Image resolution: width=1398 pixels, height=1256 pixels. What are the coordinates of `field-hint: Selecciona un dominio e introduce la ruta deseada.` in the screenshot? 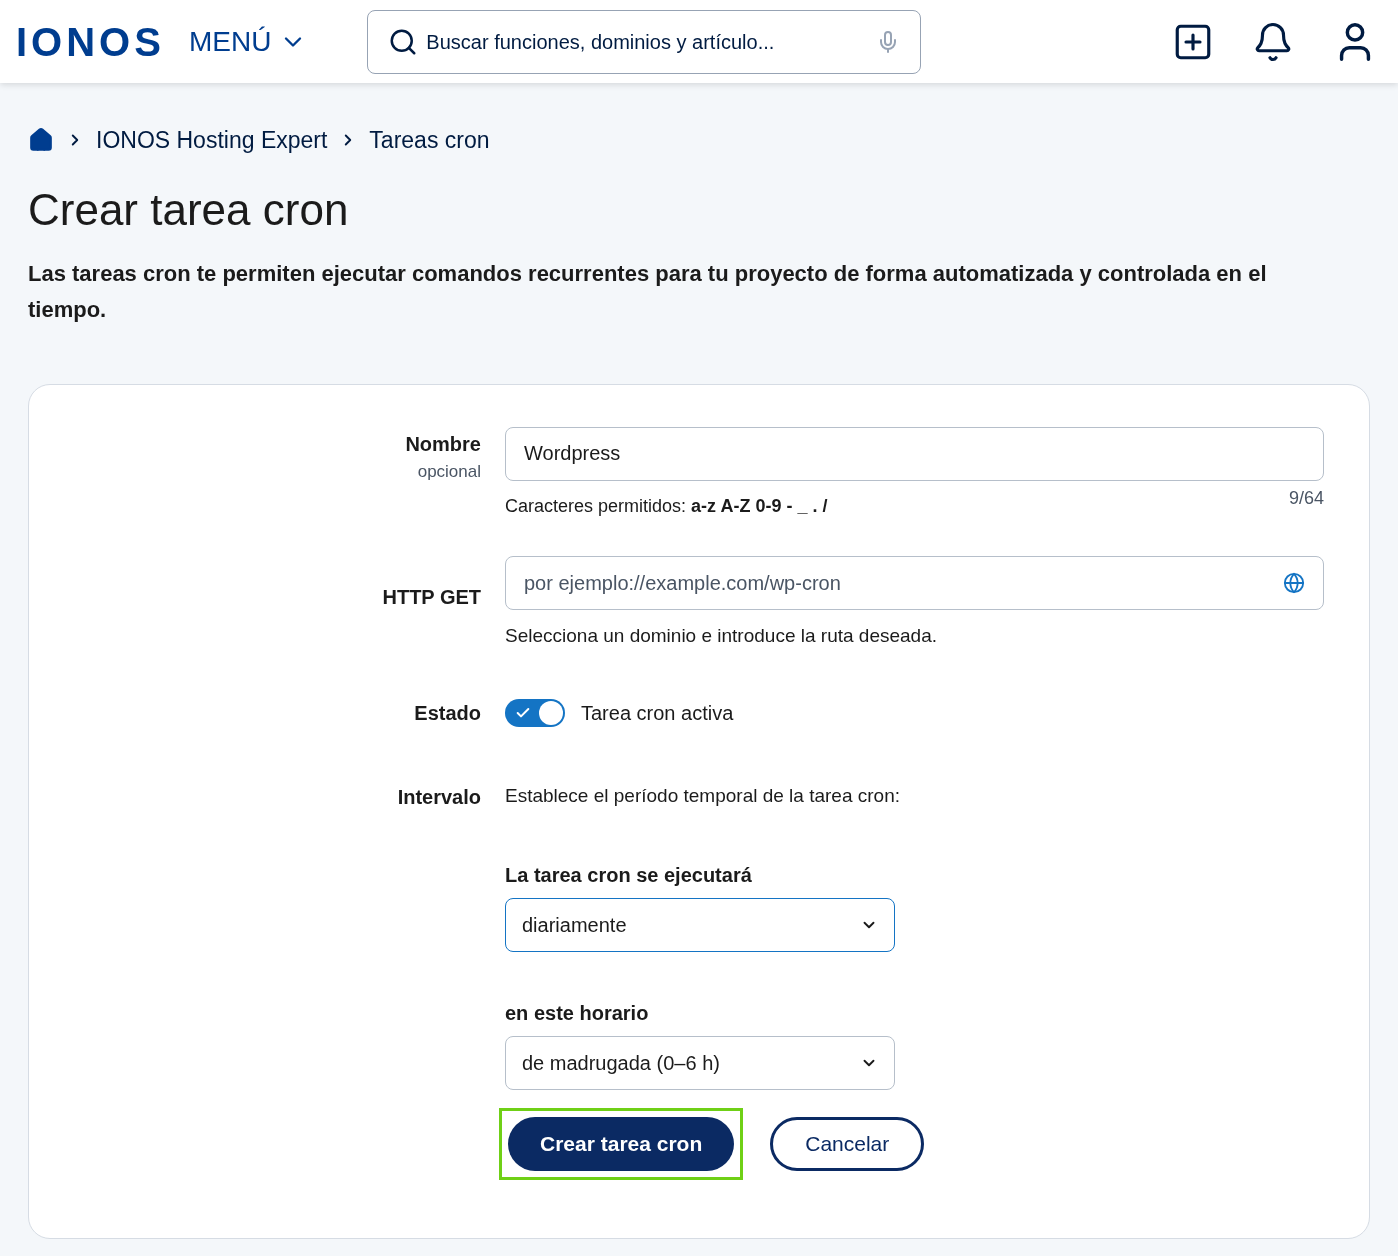 It's located at (721, 635).